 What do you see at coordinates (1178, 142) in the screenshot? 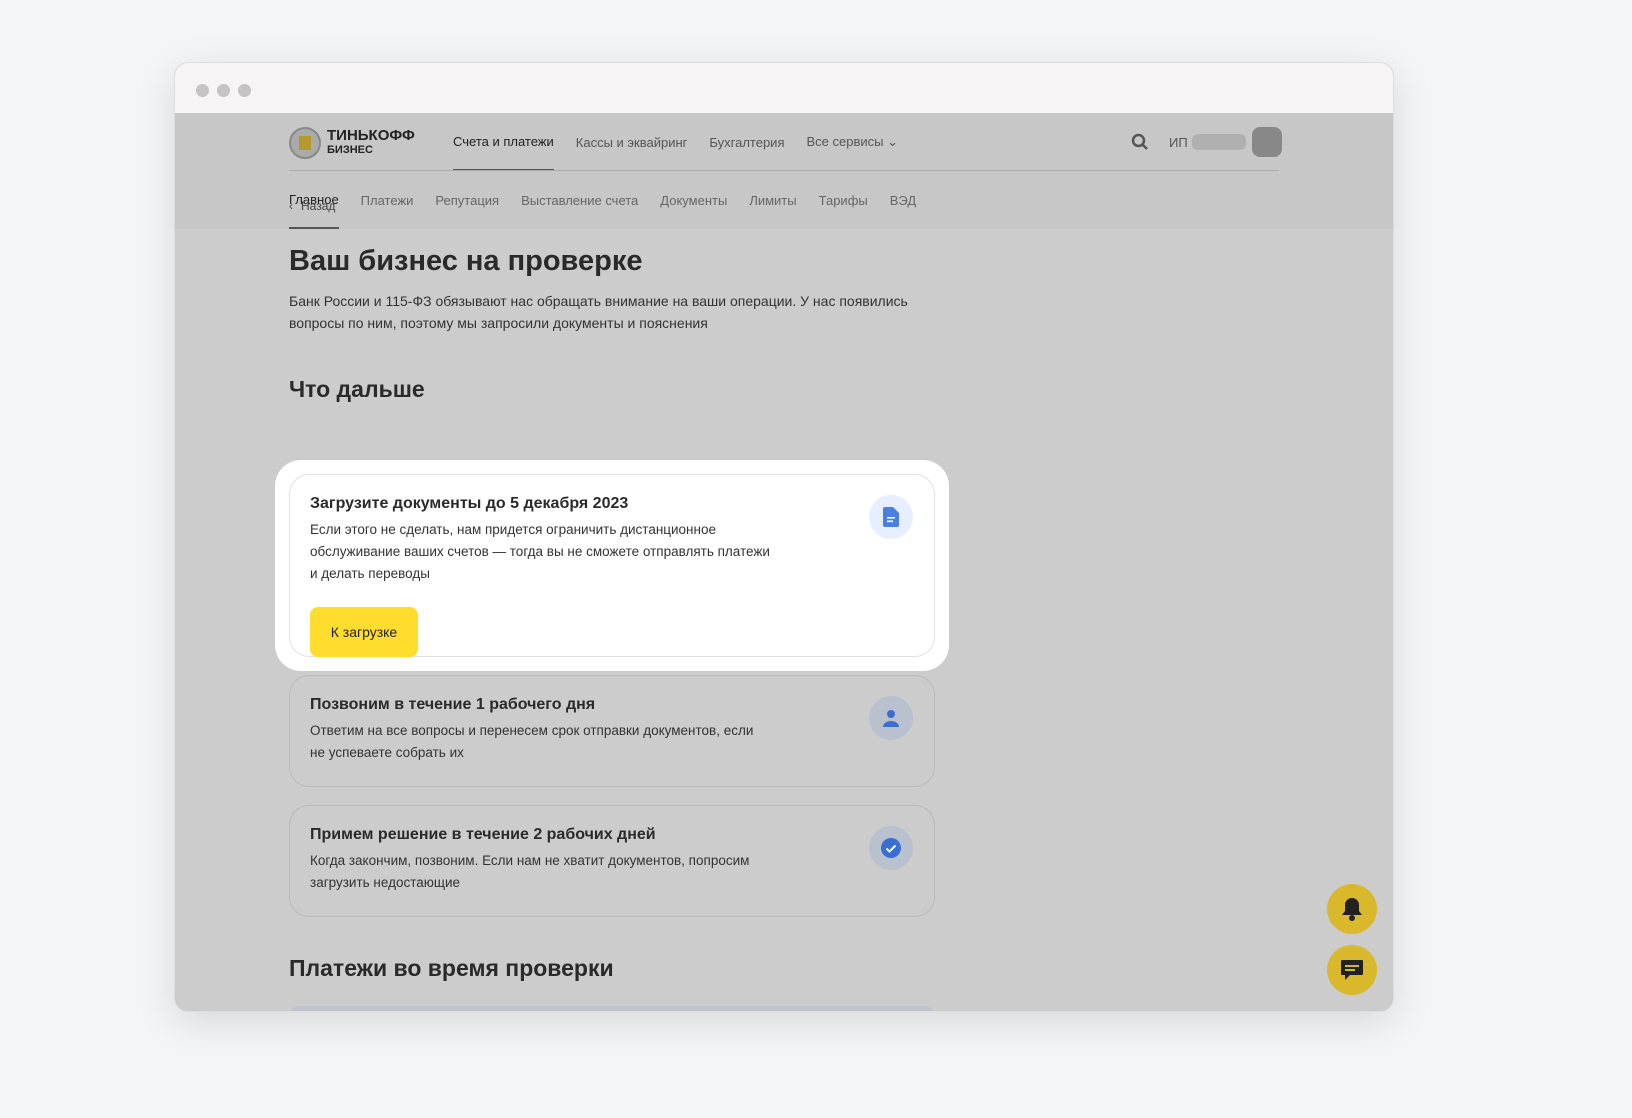
I see `user-prefix: ИП` at bounding box center [1178, 142].